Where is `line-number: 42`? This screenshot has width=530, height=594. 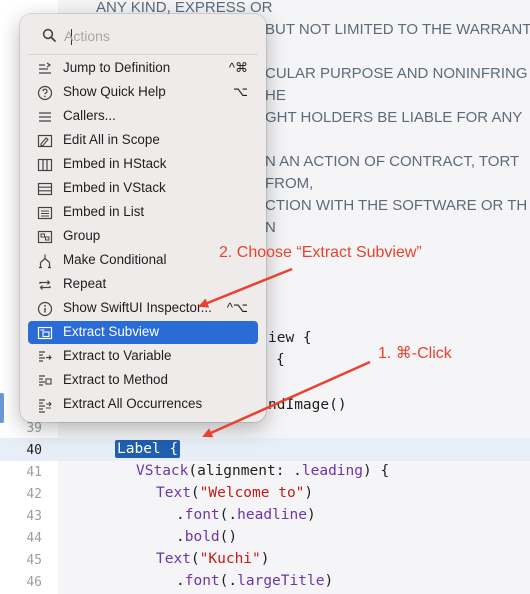
line-number: 42 is located at coordinates (34, 494).